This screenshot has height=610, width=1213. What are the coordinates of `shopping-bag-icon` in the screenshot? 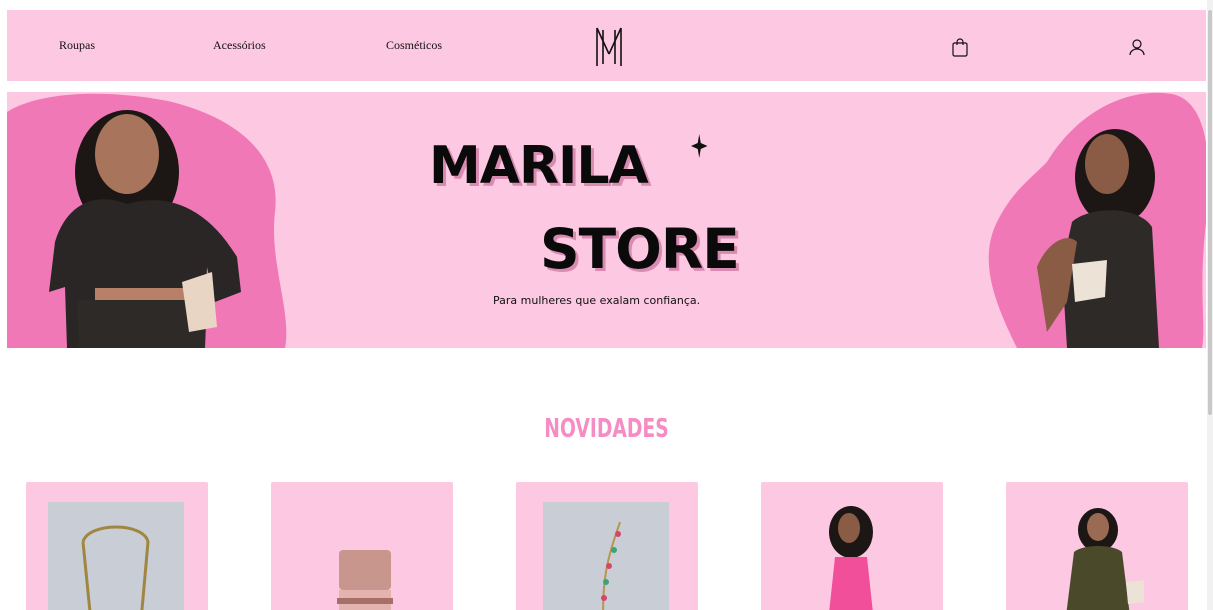 It's located at (960, 47).